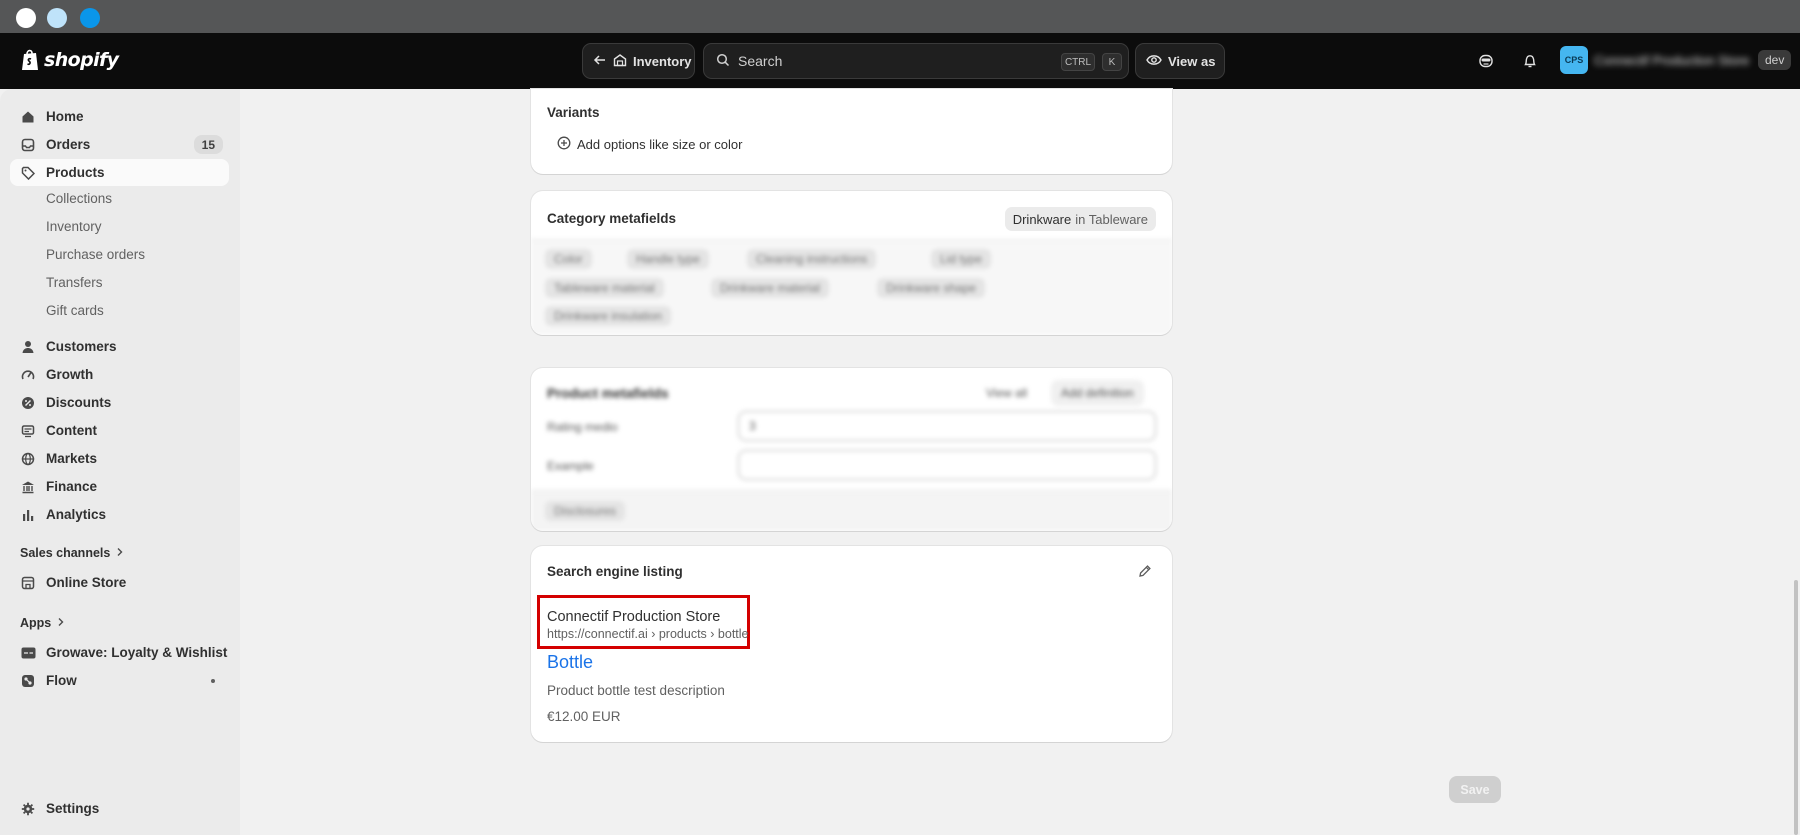 Image resolution: width=1800 pixels, height=835 pixels. Describe the element at coordinates (119, 144) in the screenshot. I see `sidebar-item-orders: Orders 15` at that location.